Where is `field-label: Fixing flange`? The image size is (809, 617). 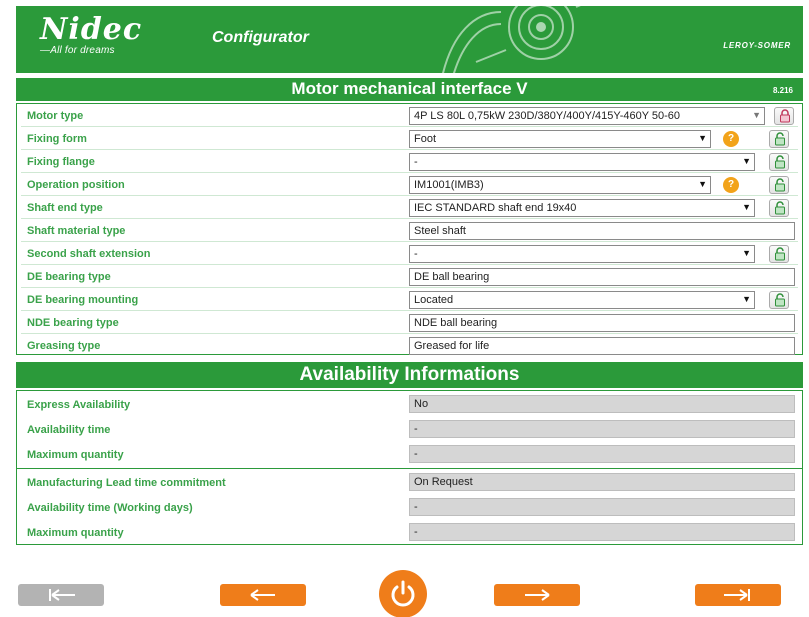
field-label: Fixing flange is located at coordinates (61, 162).